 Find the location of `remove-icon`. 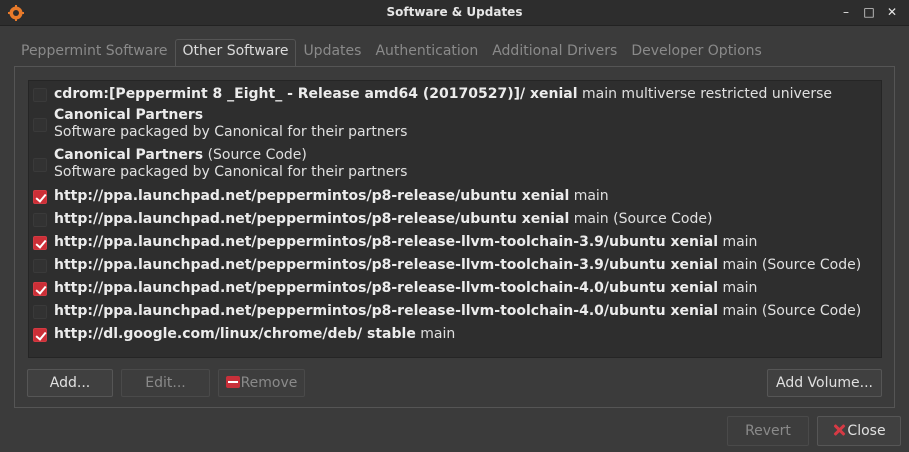

remove-icon is located at coordinates (232, 382).